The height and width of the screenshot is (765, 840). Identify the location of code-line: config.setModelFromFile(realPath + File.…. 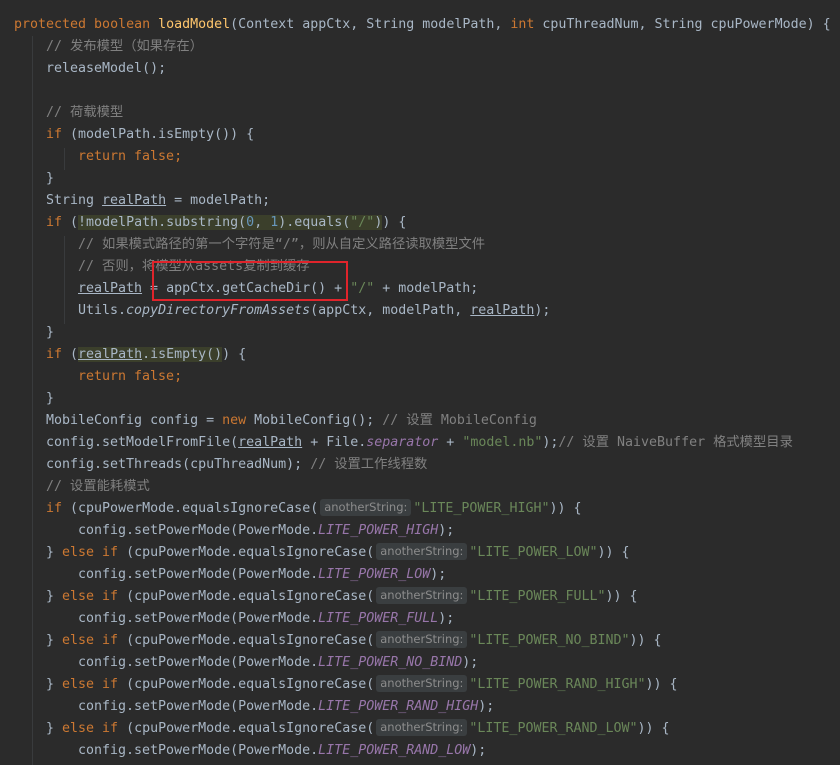
(419, 442).